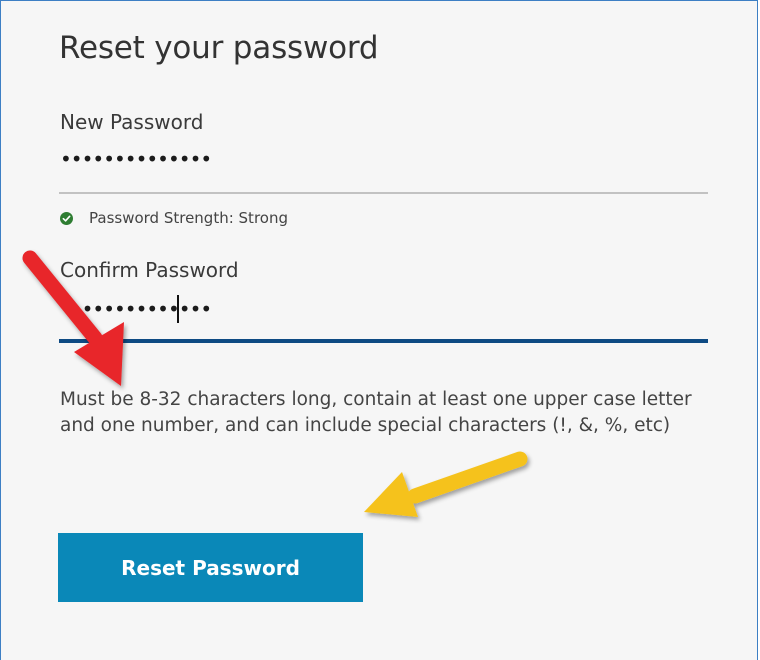 The height and width of the screenshot is (660, 760). I want to click on reset-password-button: Reset Password, so click(210, 567).